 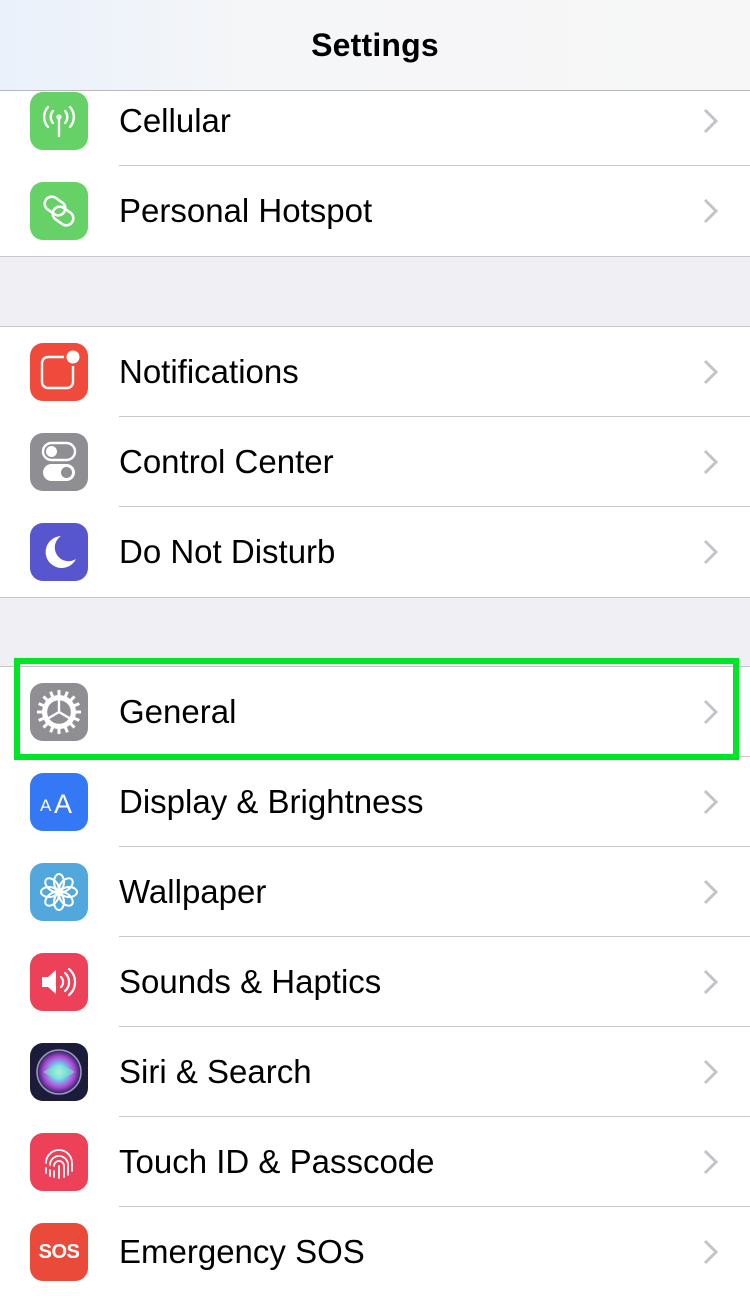 I want to click on toggle-switches-icon, so click(x=59, y=462).